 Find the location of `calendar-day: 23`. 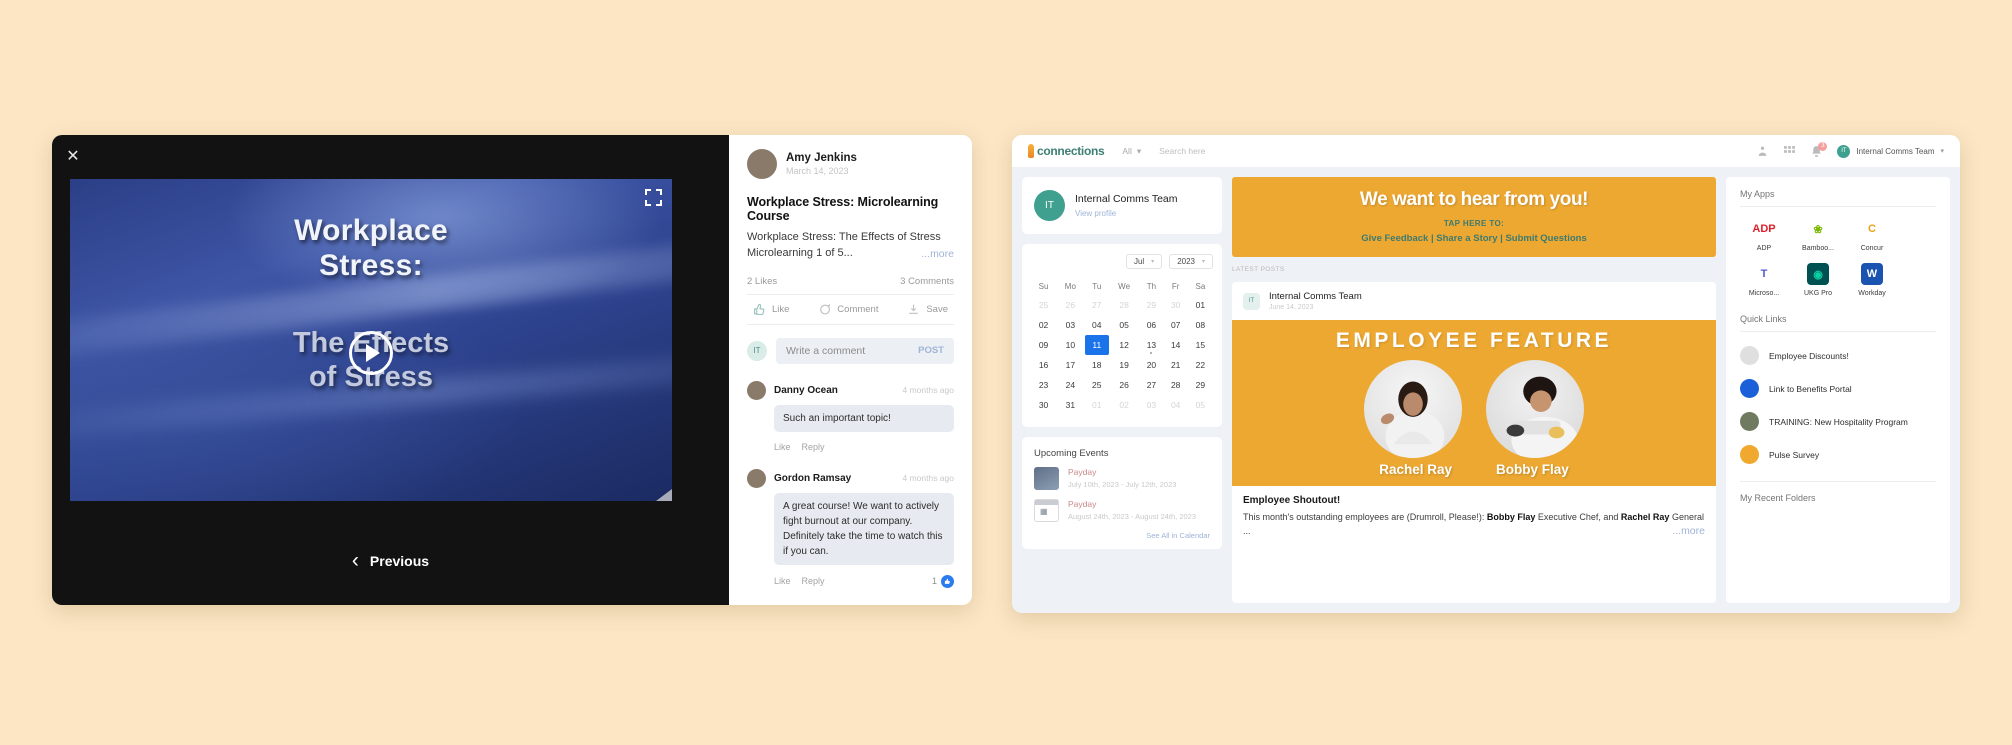

calendar-day: 23 is located at coordinates (1043, 385).